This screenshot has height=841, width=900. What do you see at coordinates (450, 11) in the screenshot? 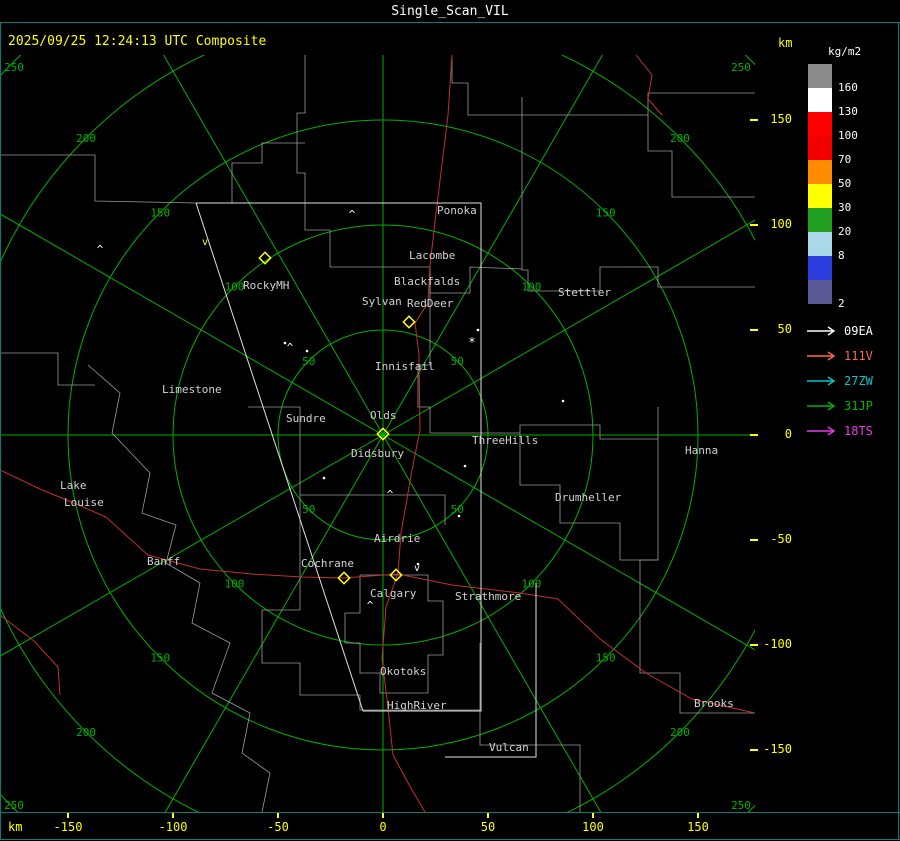
I see `window-title: Single_Scan_VIL` at bounding box center [450, 11].